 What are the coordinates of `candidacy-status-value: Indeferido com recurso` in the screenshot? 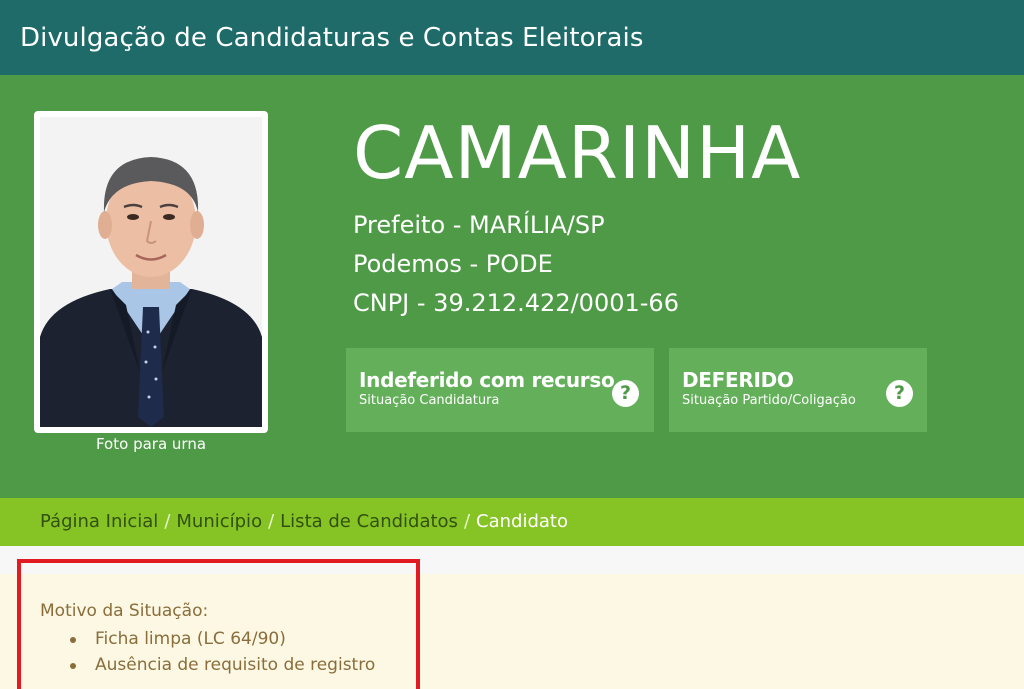 It's located at (487, 380).